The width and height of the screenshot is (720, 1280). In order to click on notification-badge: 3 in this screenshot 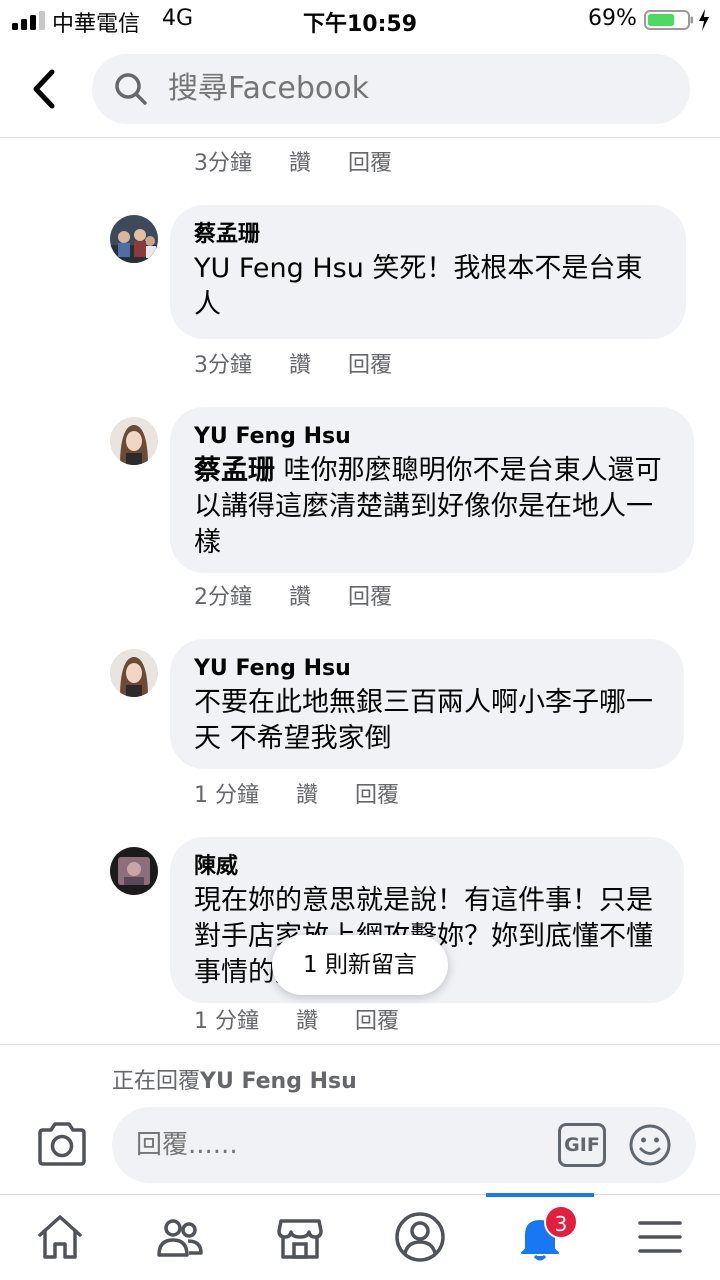, I will do `click(561, 1222)`.